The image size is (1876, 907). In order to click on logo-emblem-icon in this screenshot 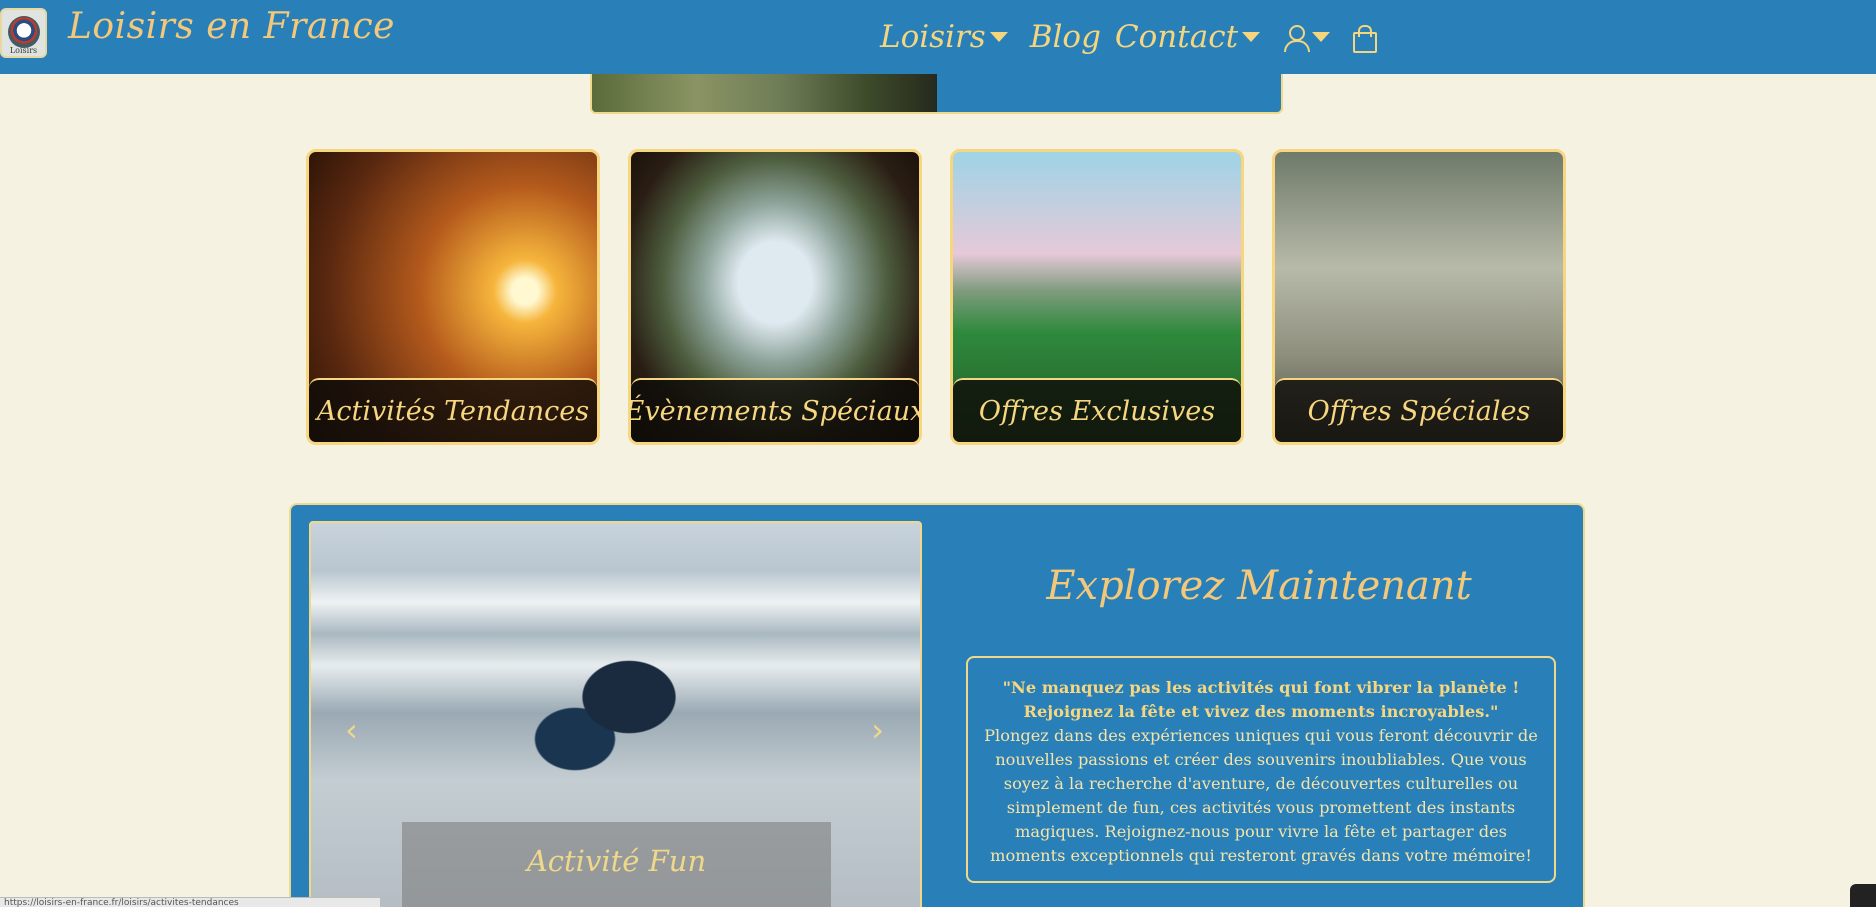, I will do `click(24, 32)`.